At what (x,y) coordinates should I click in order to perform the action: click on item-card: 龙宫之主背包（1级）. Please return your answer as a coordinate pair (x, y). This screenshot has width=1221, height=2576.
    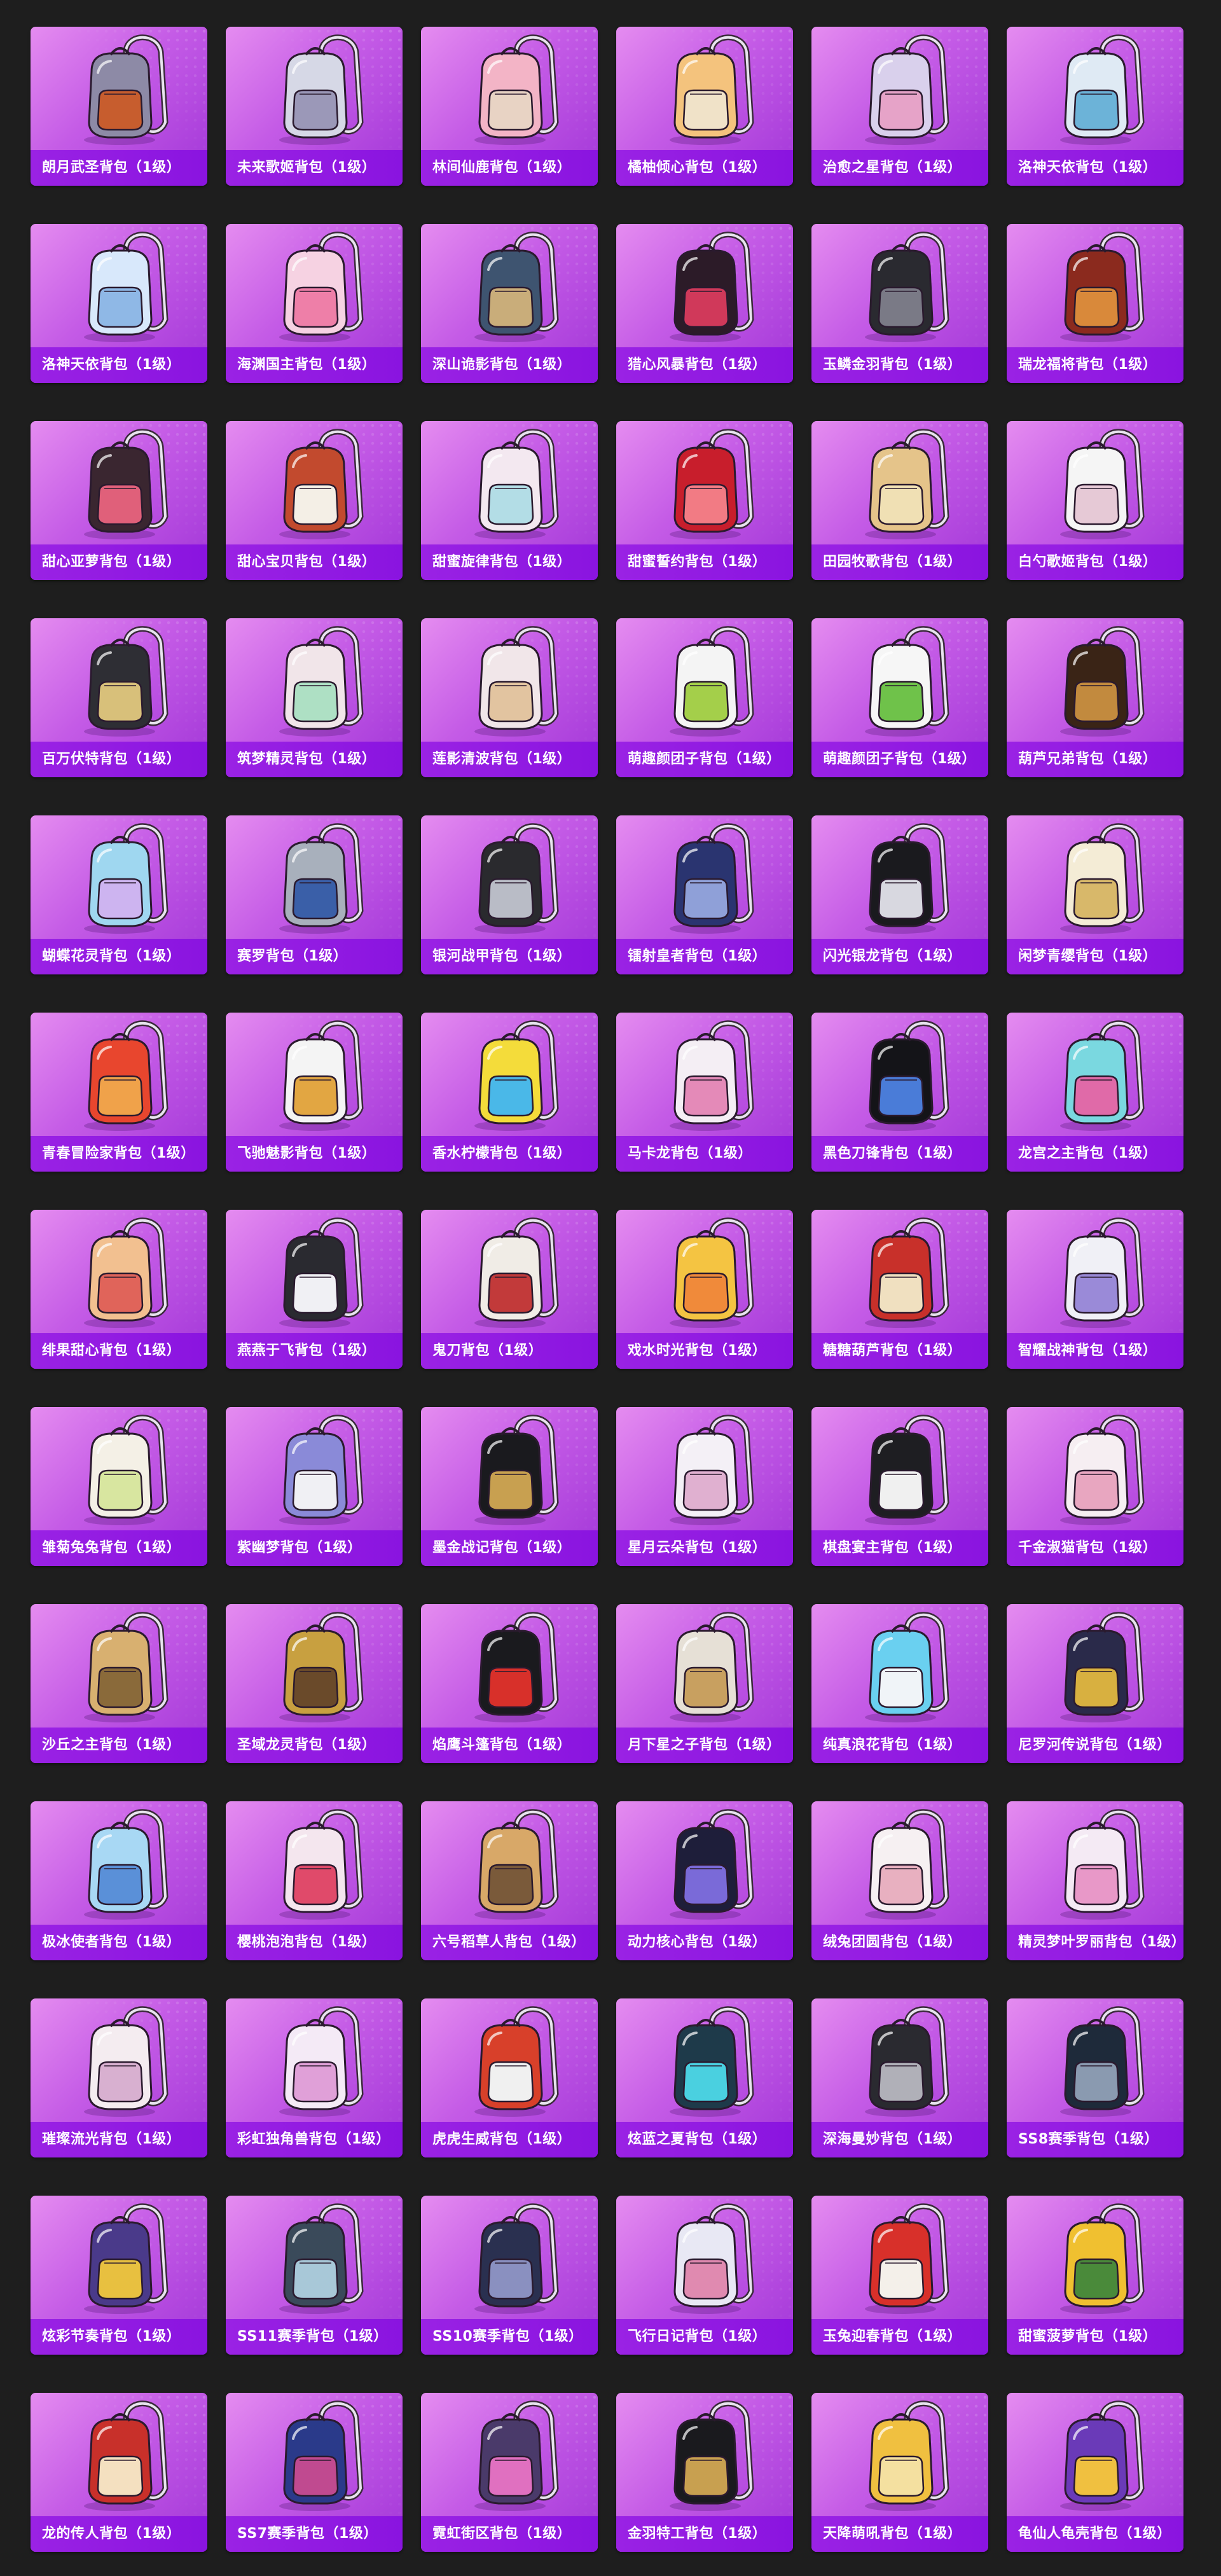
    Looking at the image, I should click on (1095, 1092).